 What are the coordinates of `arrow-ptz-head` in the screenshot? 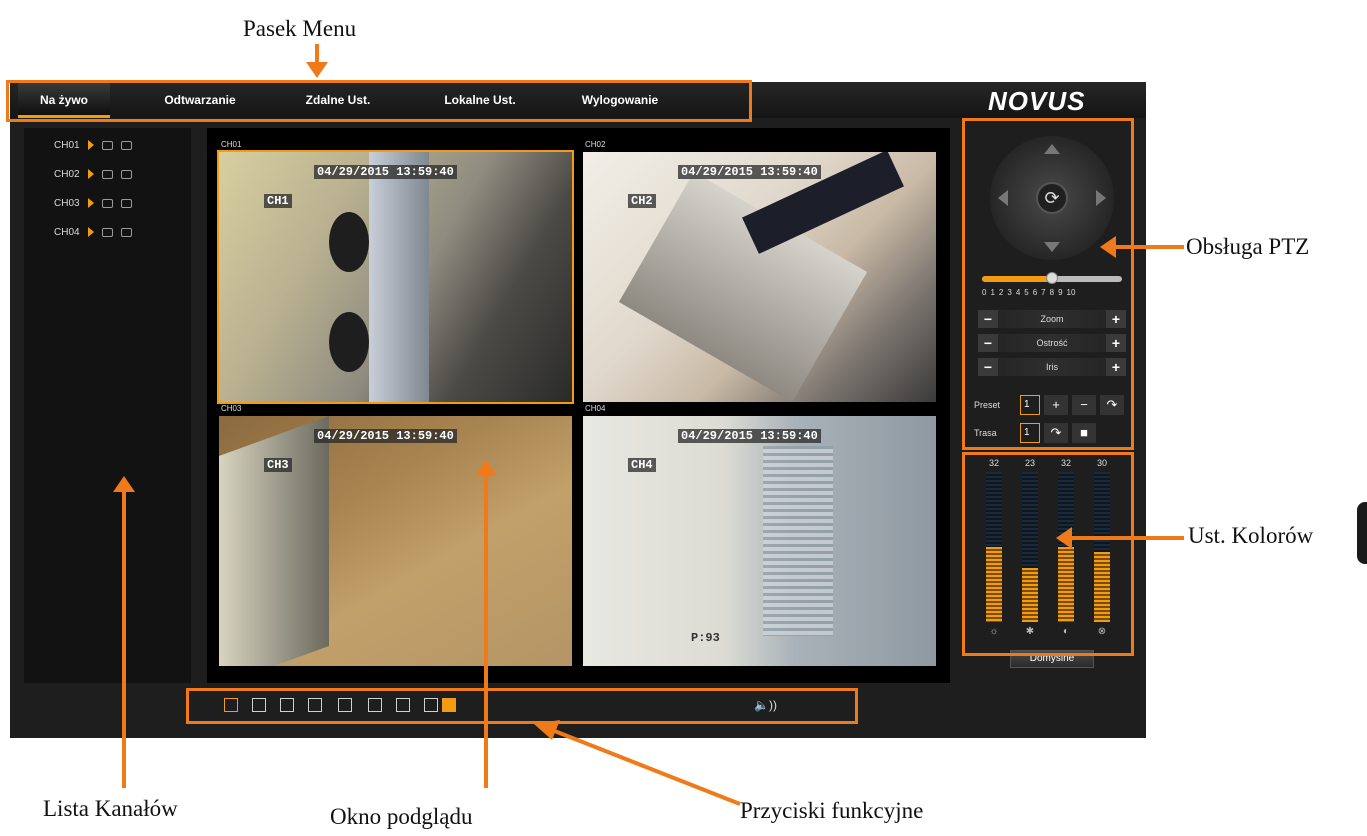 It's located at (1108, 247).